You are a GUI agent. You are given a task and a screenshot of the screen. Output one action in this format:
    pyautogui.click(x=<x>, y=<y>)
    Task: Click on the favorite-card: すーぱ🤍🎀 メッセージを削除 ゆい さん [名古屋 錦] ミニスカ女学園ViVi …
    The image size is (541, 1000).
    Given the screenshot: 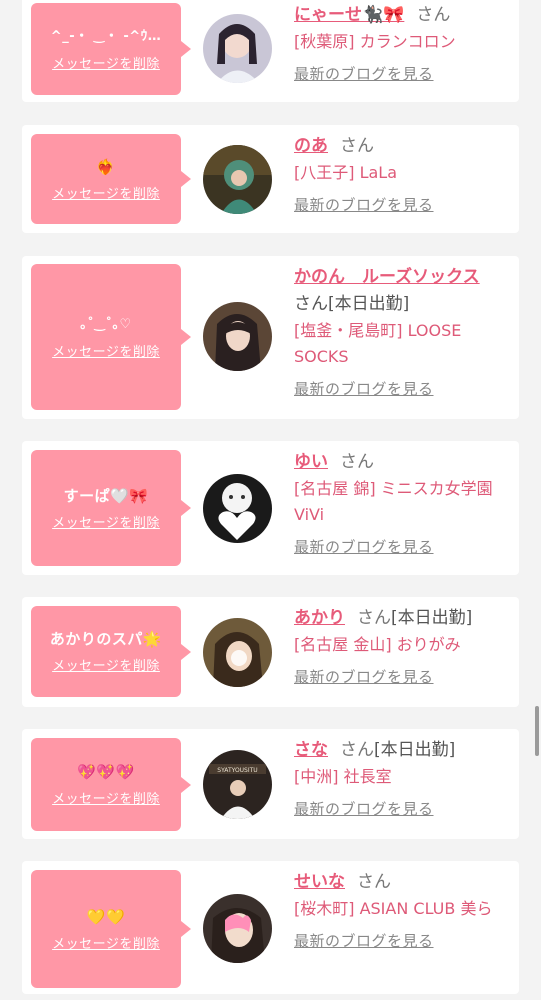 What is the action you would take?
    pyautogui.click(x=270, y=508)
    